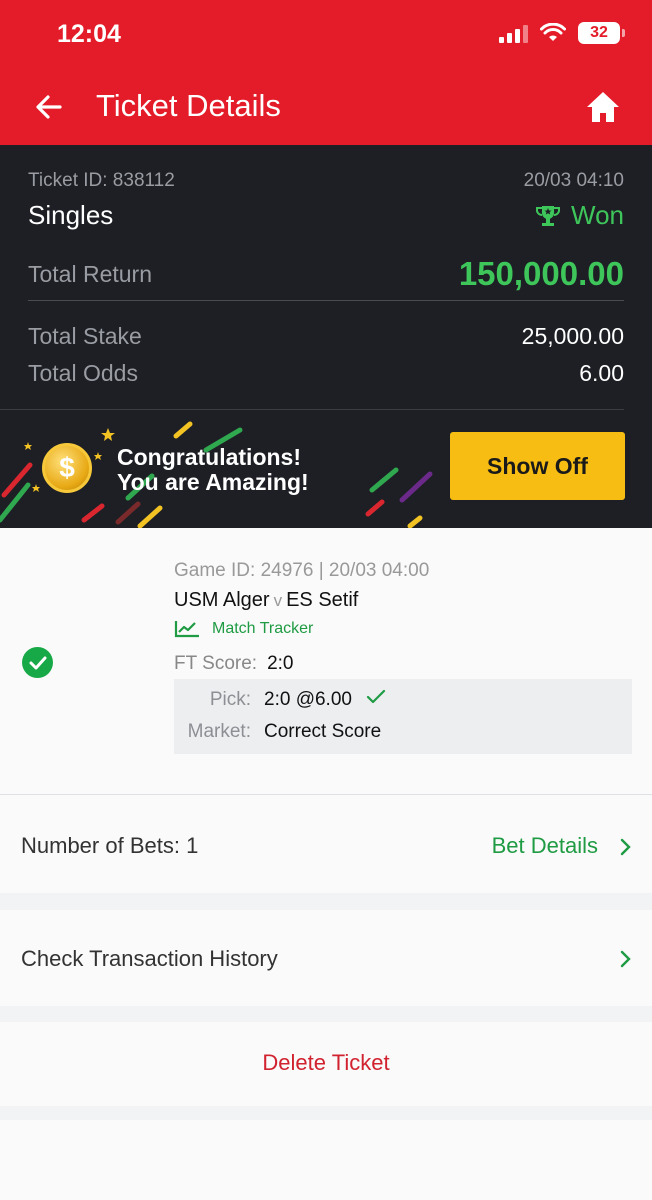  I want to click on congrats-text: Congratulations! You are Amazing!, so click(213, 470).